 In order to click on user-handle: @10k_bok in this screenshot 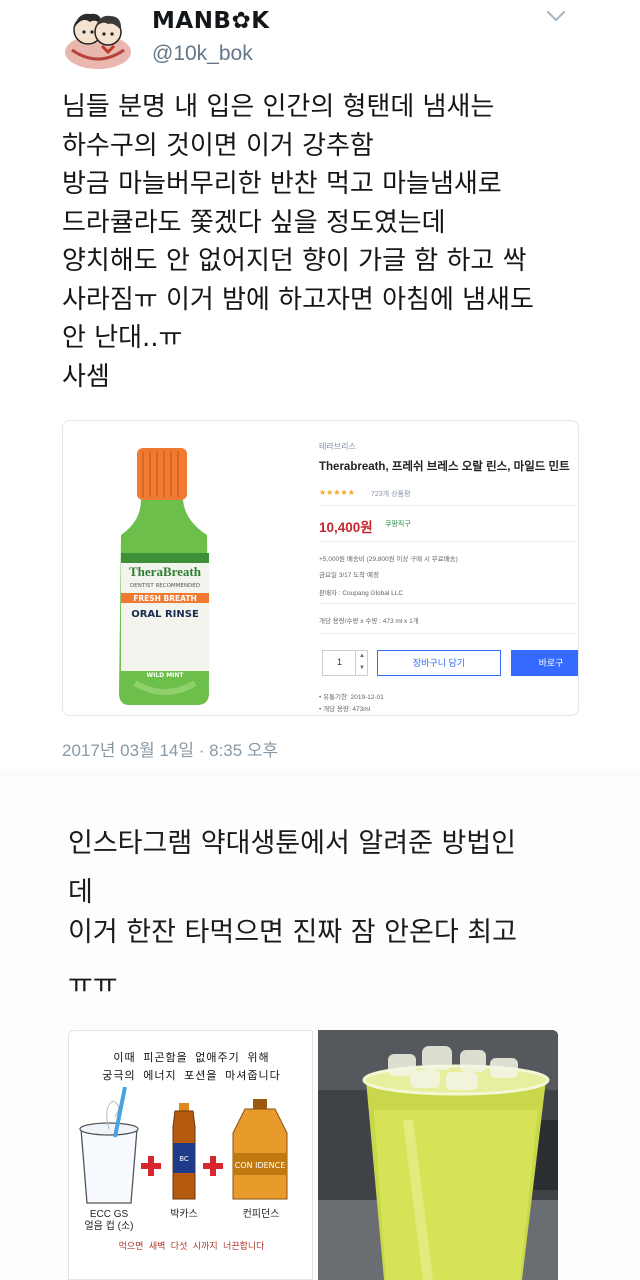, I will do `click(202, 54)`.